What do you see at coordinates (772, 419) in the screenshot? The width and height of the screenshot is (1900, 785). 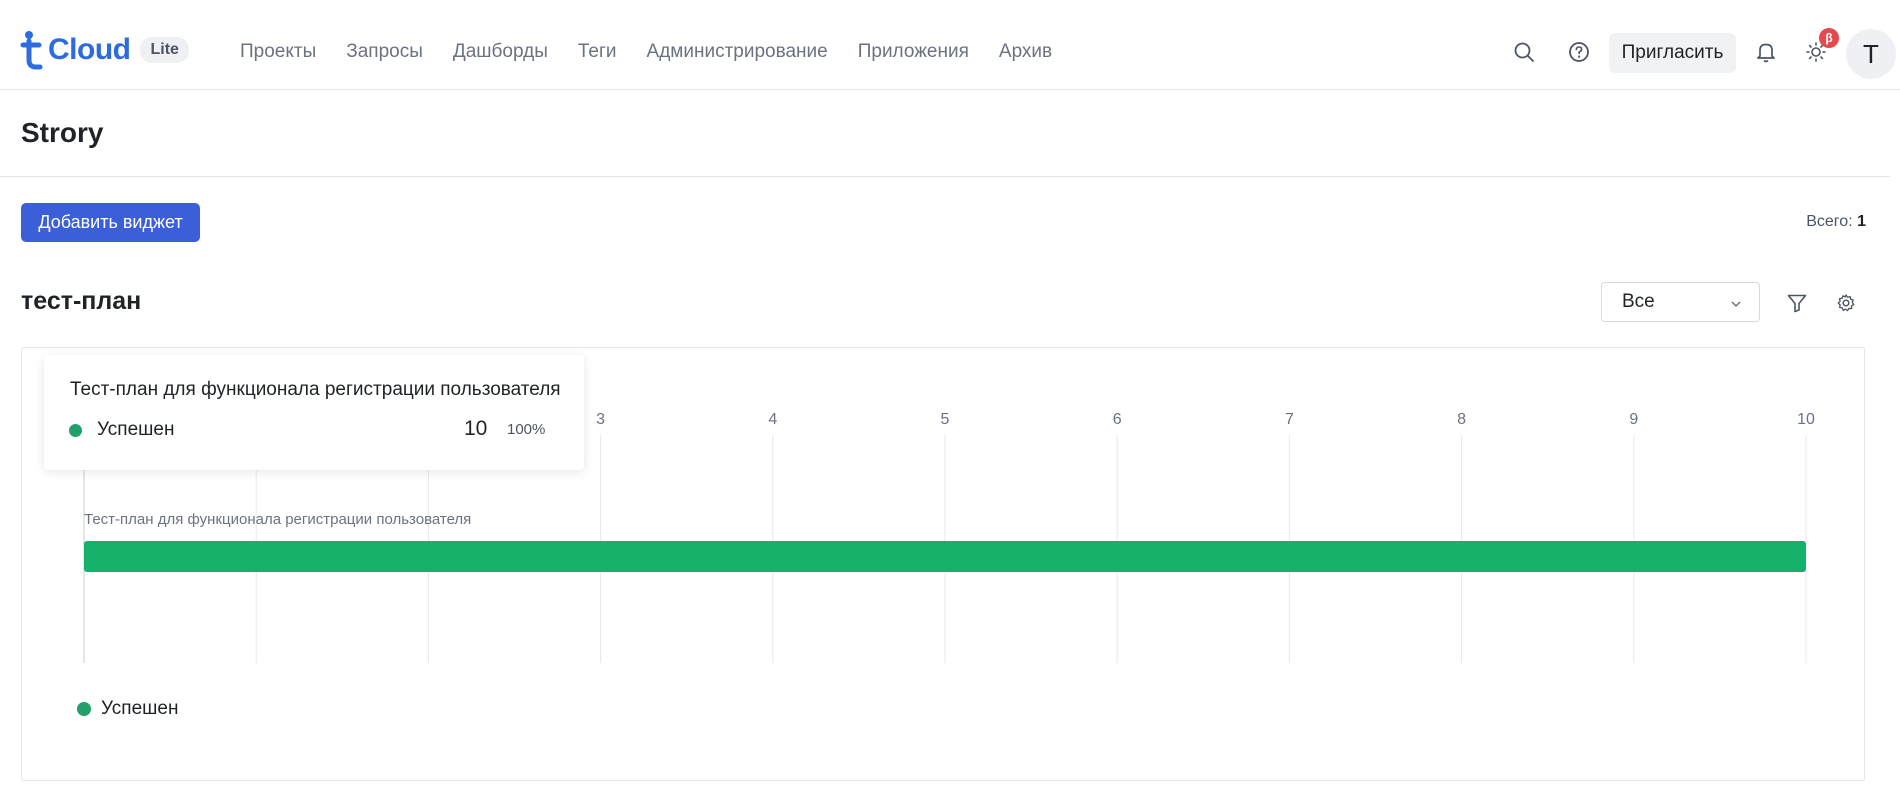 I see `x-tick-label: 4` at bounding box center [772, 419].